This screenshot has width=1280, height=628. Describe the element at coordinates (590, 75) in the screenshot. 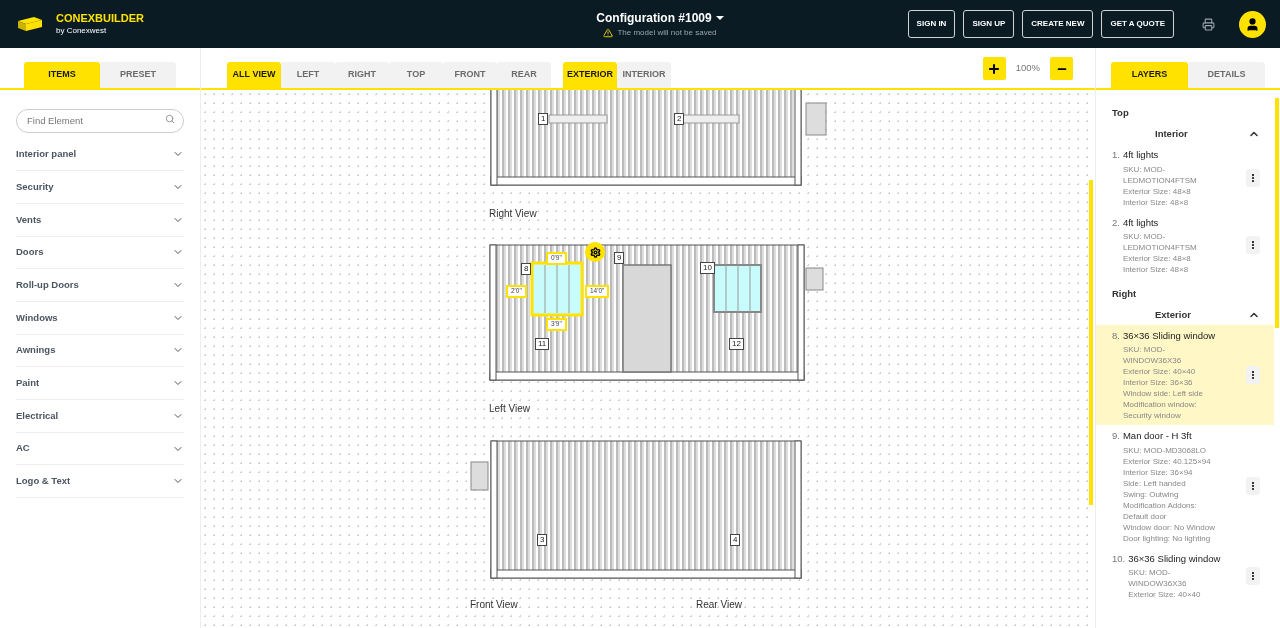

I see `tab: EXTERIOR` at that location.